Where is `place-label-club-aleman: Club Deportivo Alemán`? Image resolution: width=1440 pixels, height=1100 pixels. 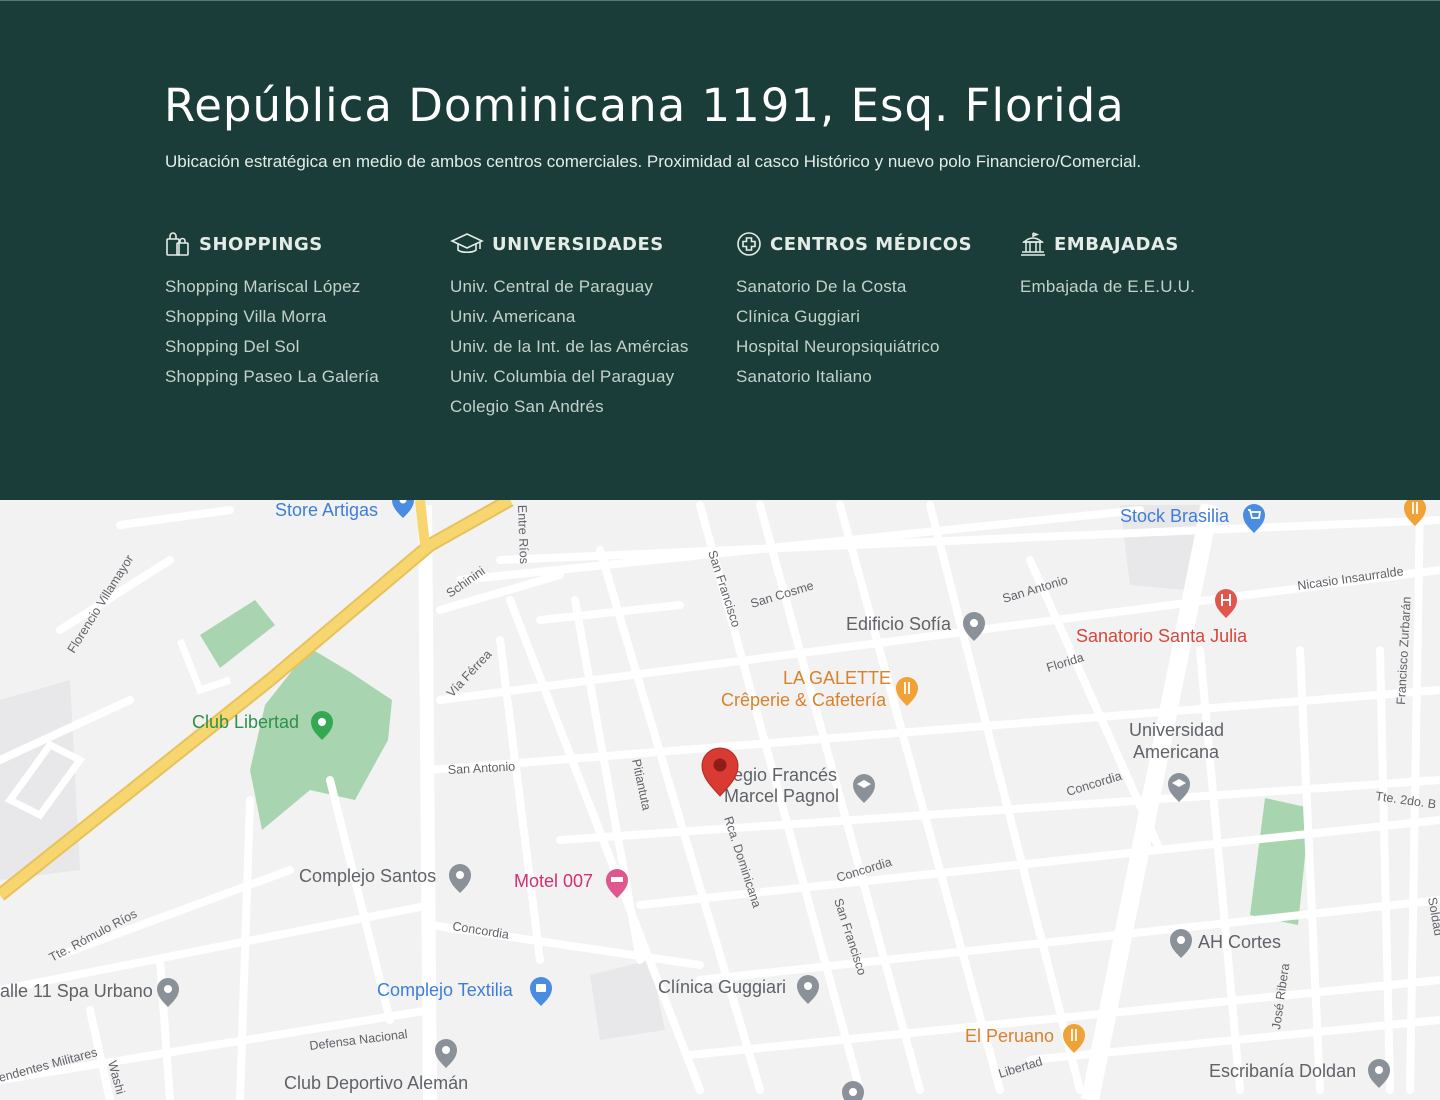
place-label-club-aleman: Club Deportivo Alemán is located at coordinates (376, 1083).